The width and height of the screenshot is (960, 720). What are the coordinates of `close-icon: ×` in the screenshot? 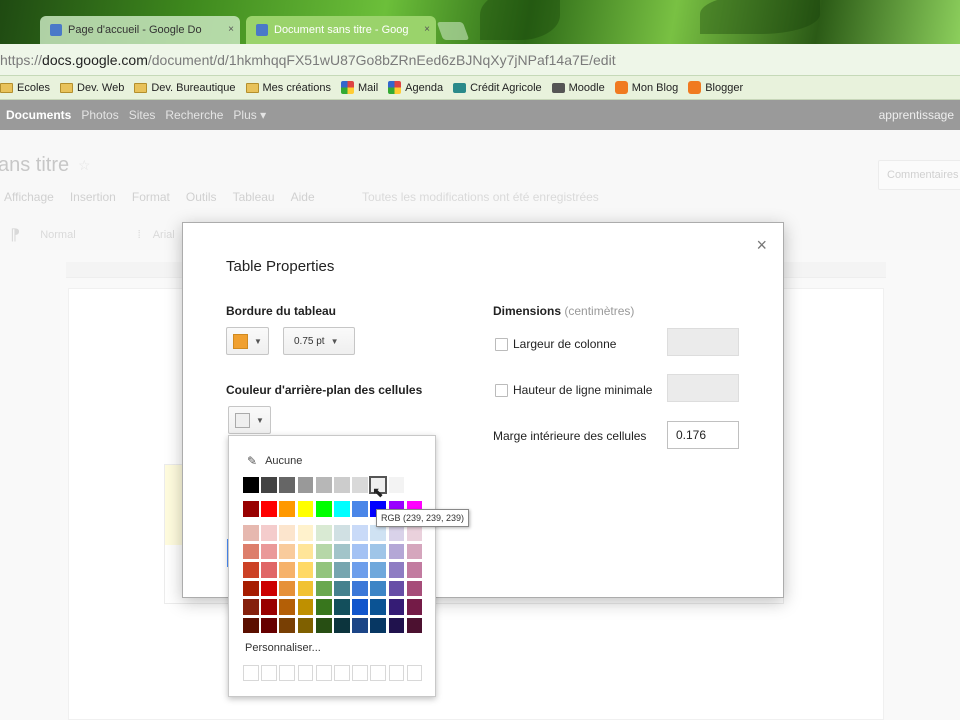 It's located at (761, 245).